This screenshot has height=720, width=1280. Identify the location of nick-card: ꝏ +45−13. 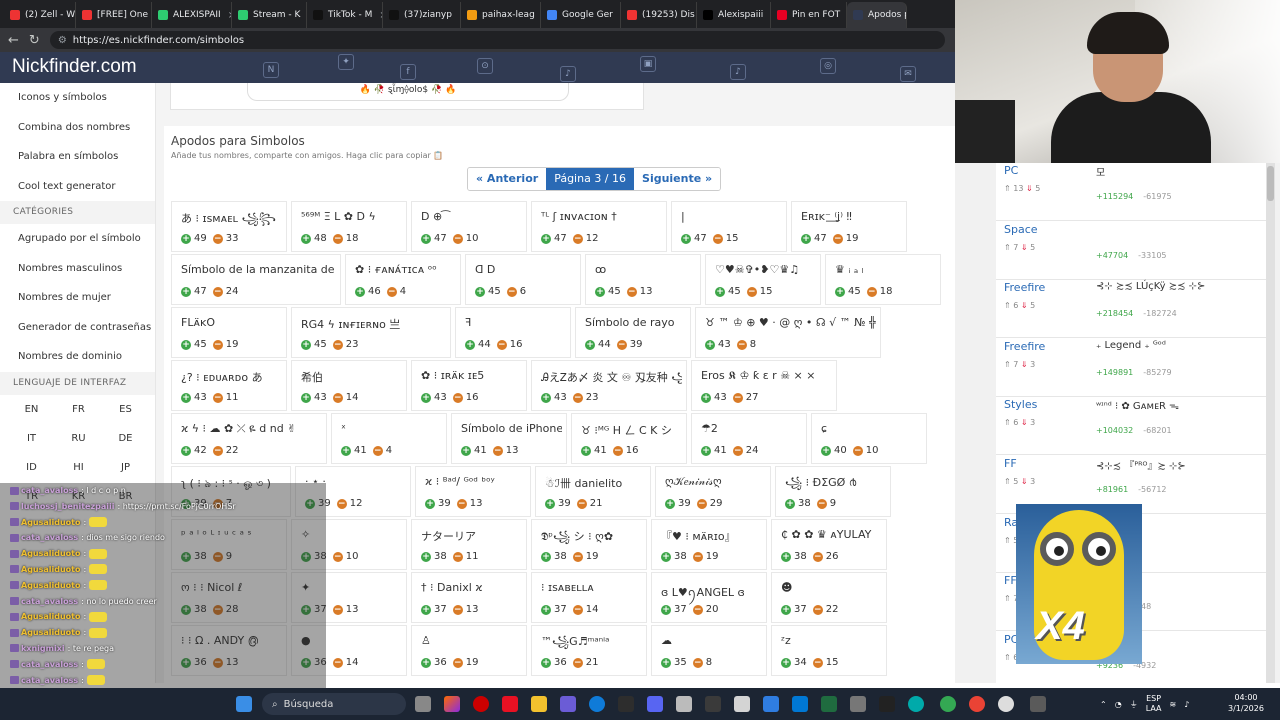
(643, 279).